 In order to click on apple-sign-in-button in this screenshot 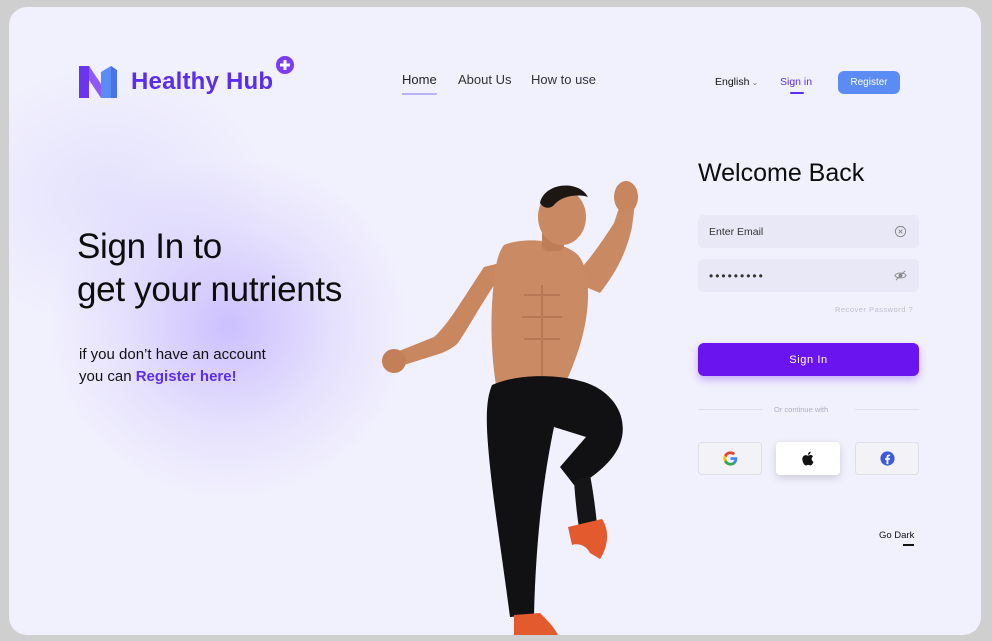, I will do `click(808, 458)`.